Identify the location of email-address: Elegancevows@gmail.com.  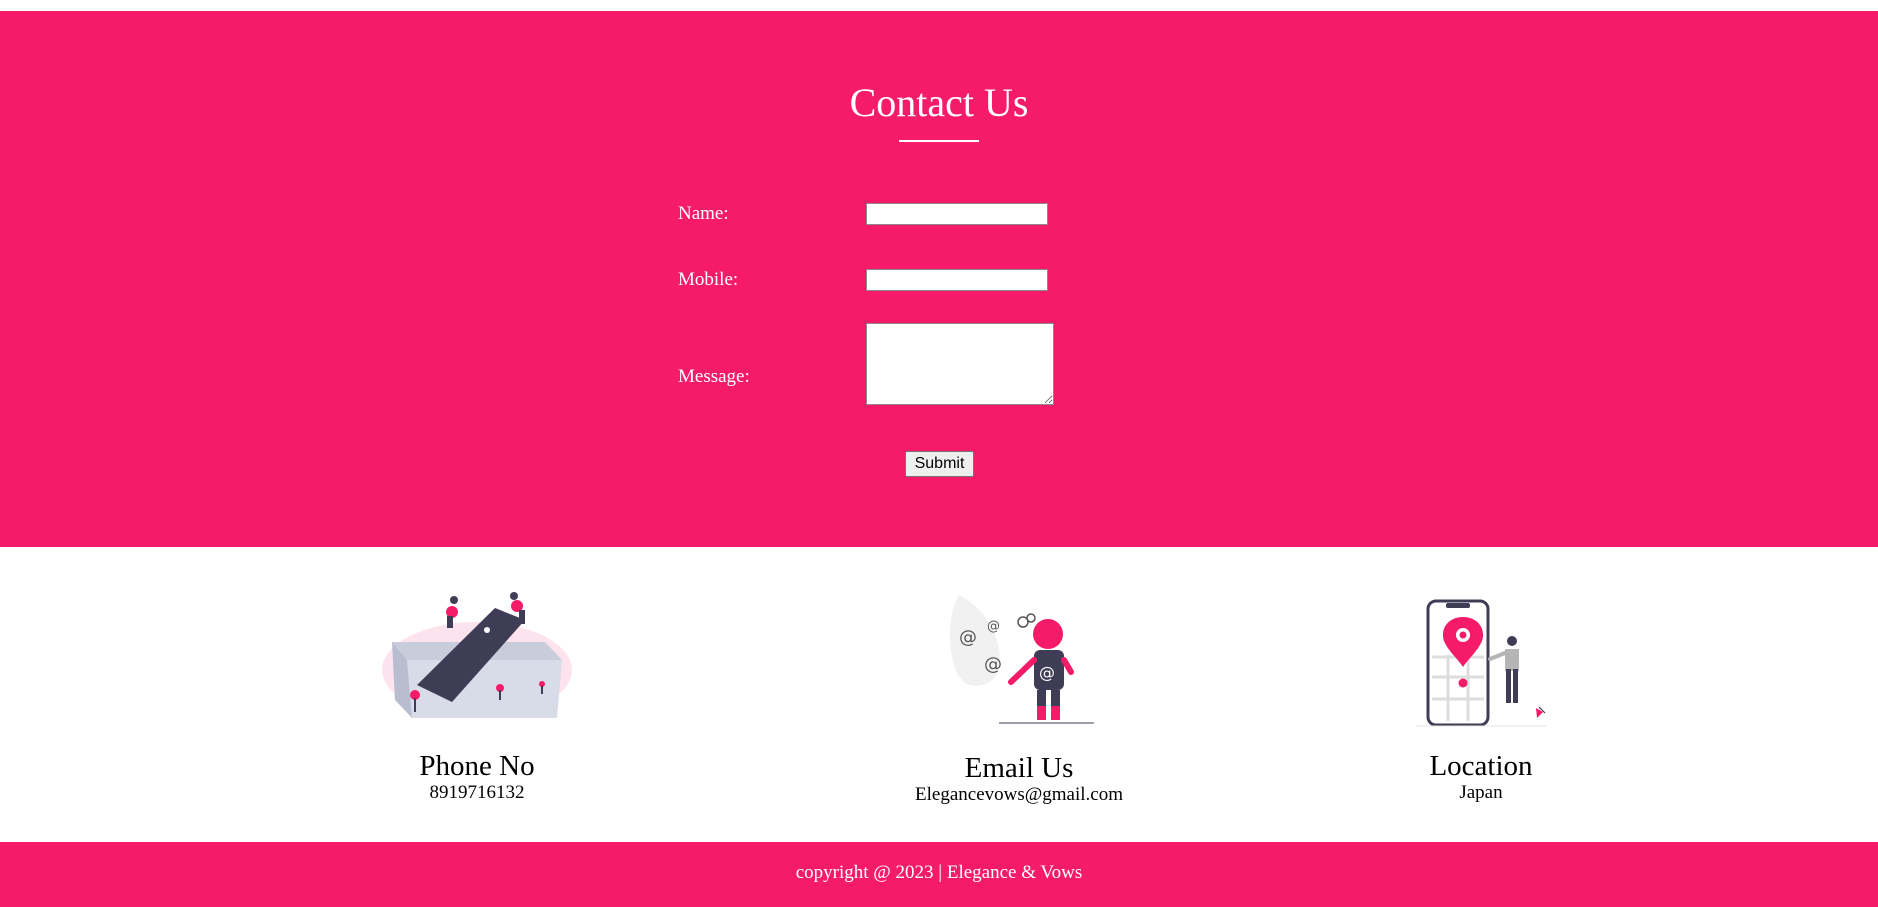
(1019, 794).